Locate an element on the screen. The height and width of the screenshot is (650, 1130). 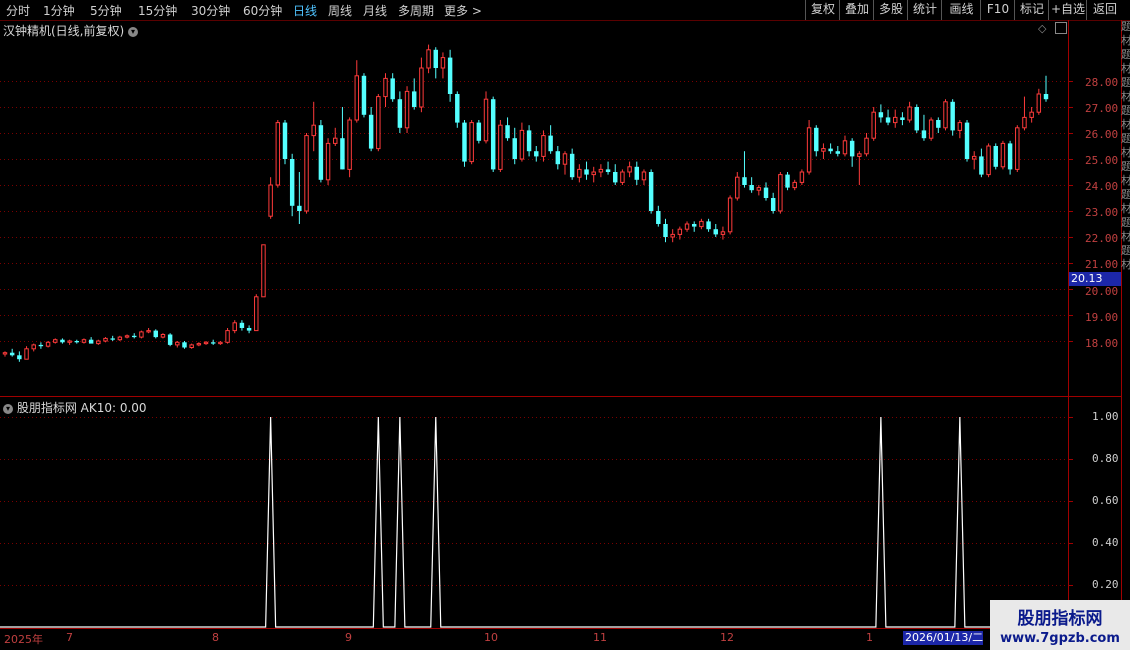
current-price-tag: 20.13 is located at coordinates (1095, 279).